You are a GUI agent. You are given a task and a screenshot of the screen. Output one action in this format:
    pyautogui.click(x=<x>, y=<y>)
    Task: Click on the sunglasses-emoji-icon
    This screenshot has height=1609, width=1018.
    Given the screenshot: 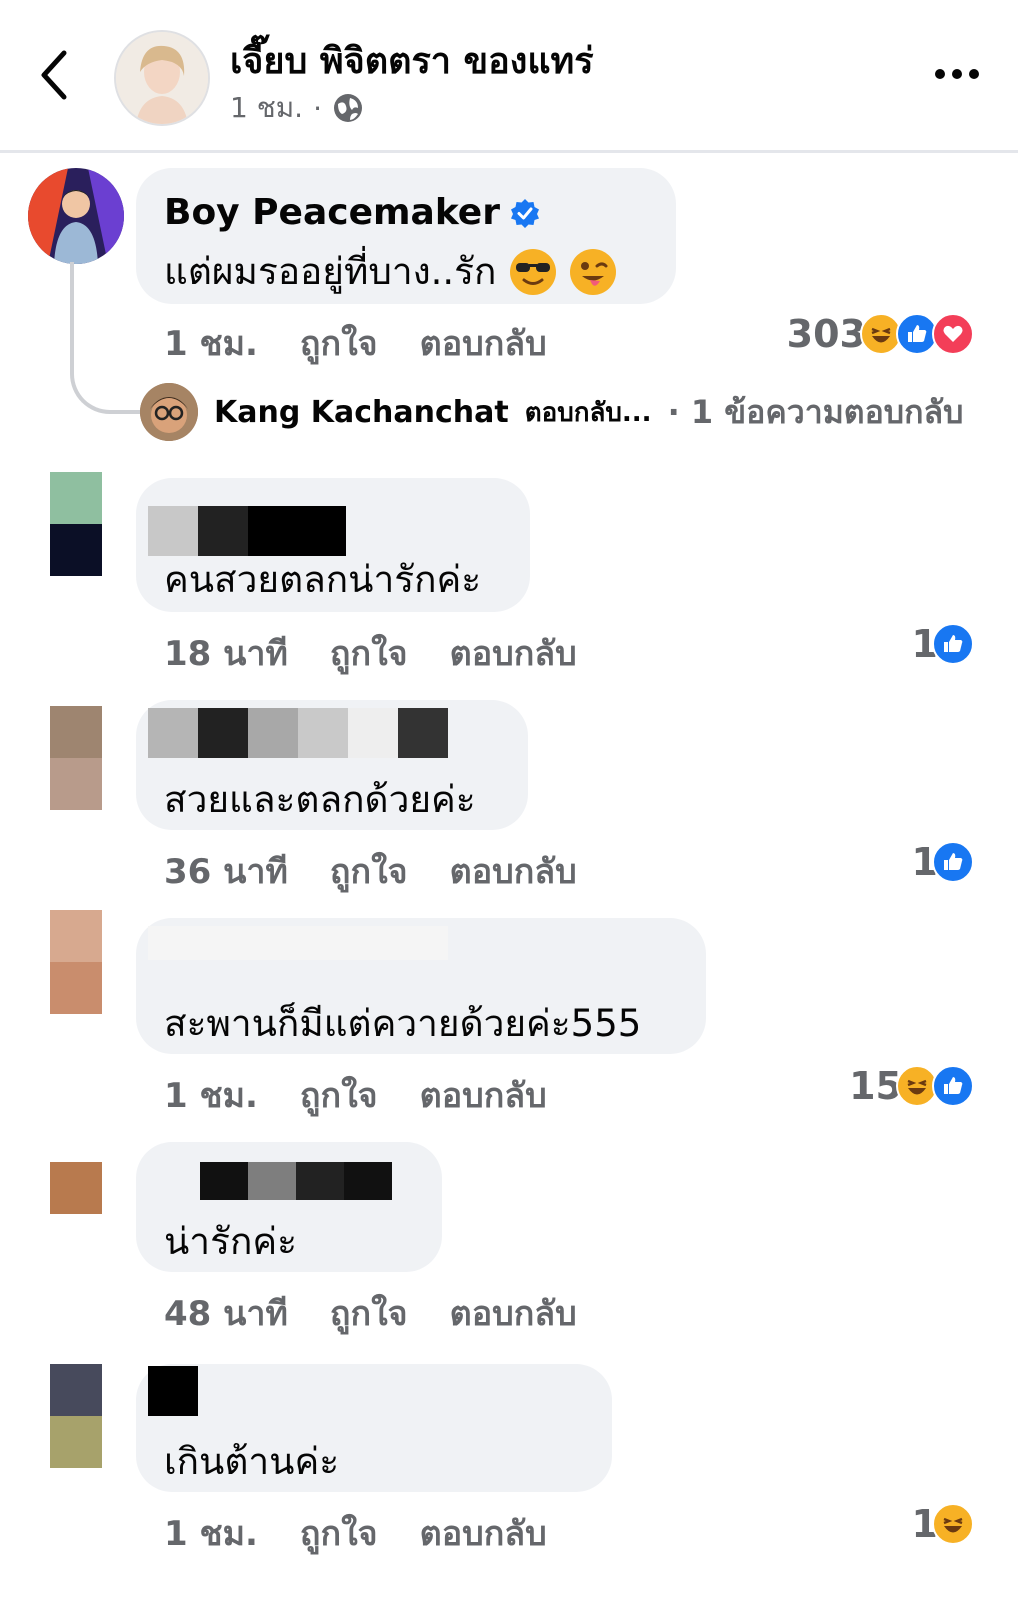 What is the action you would take?
    pyautogui.click(x=533, y=271)
    